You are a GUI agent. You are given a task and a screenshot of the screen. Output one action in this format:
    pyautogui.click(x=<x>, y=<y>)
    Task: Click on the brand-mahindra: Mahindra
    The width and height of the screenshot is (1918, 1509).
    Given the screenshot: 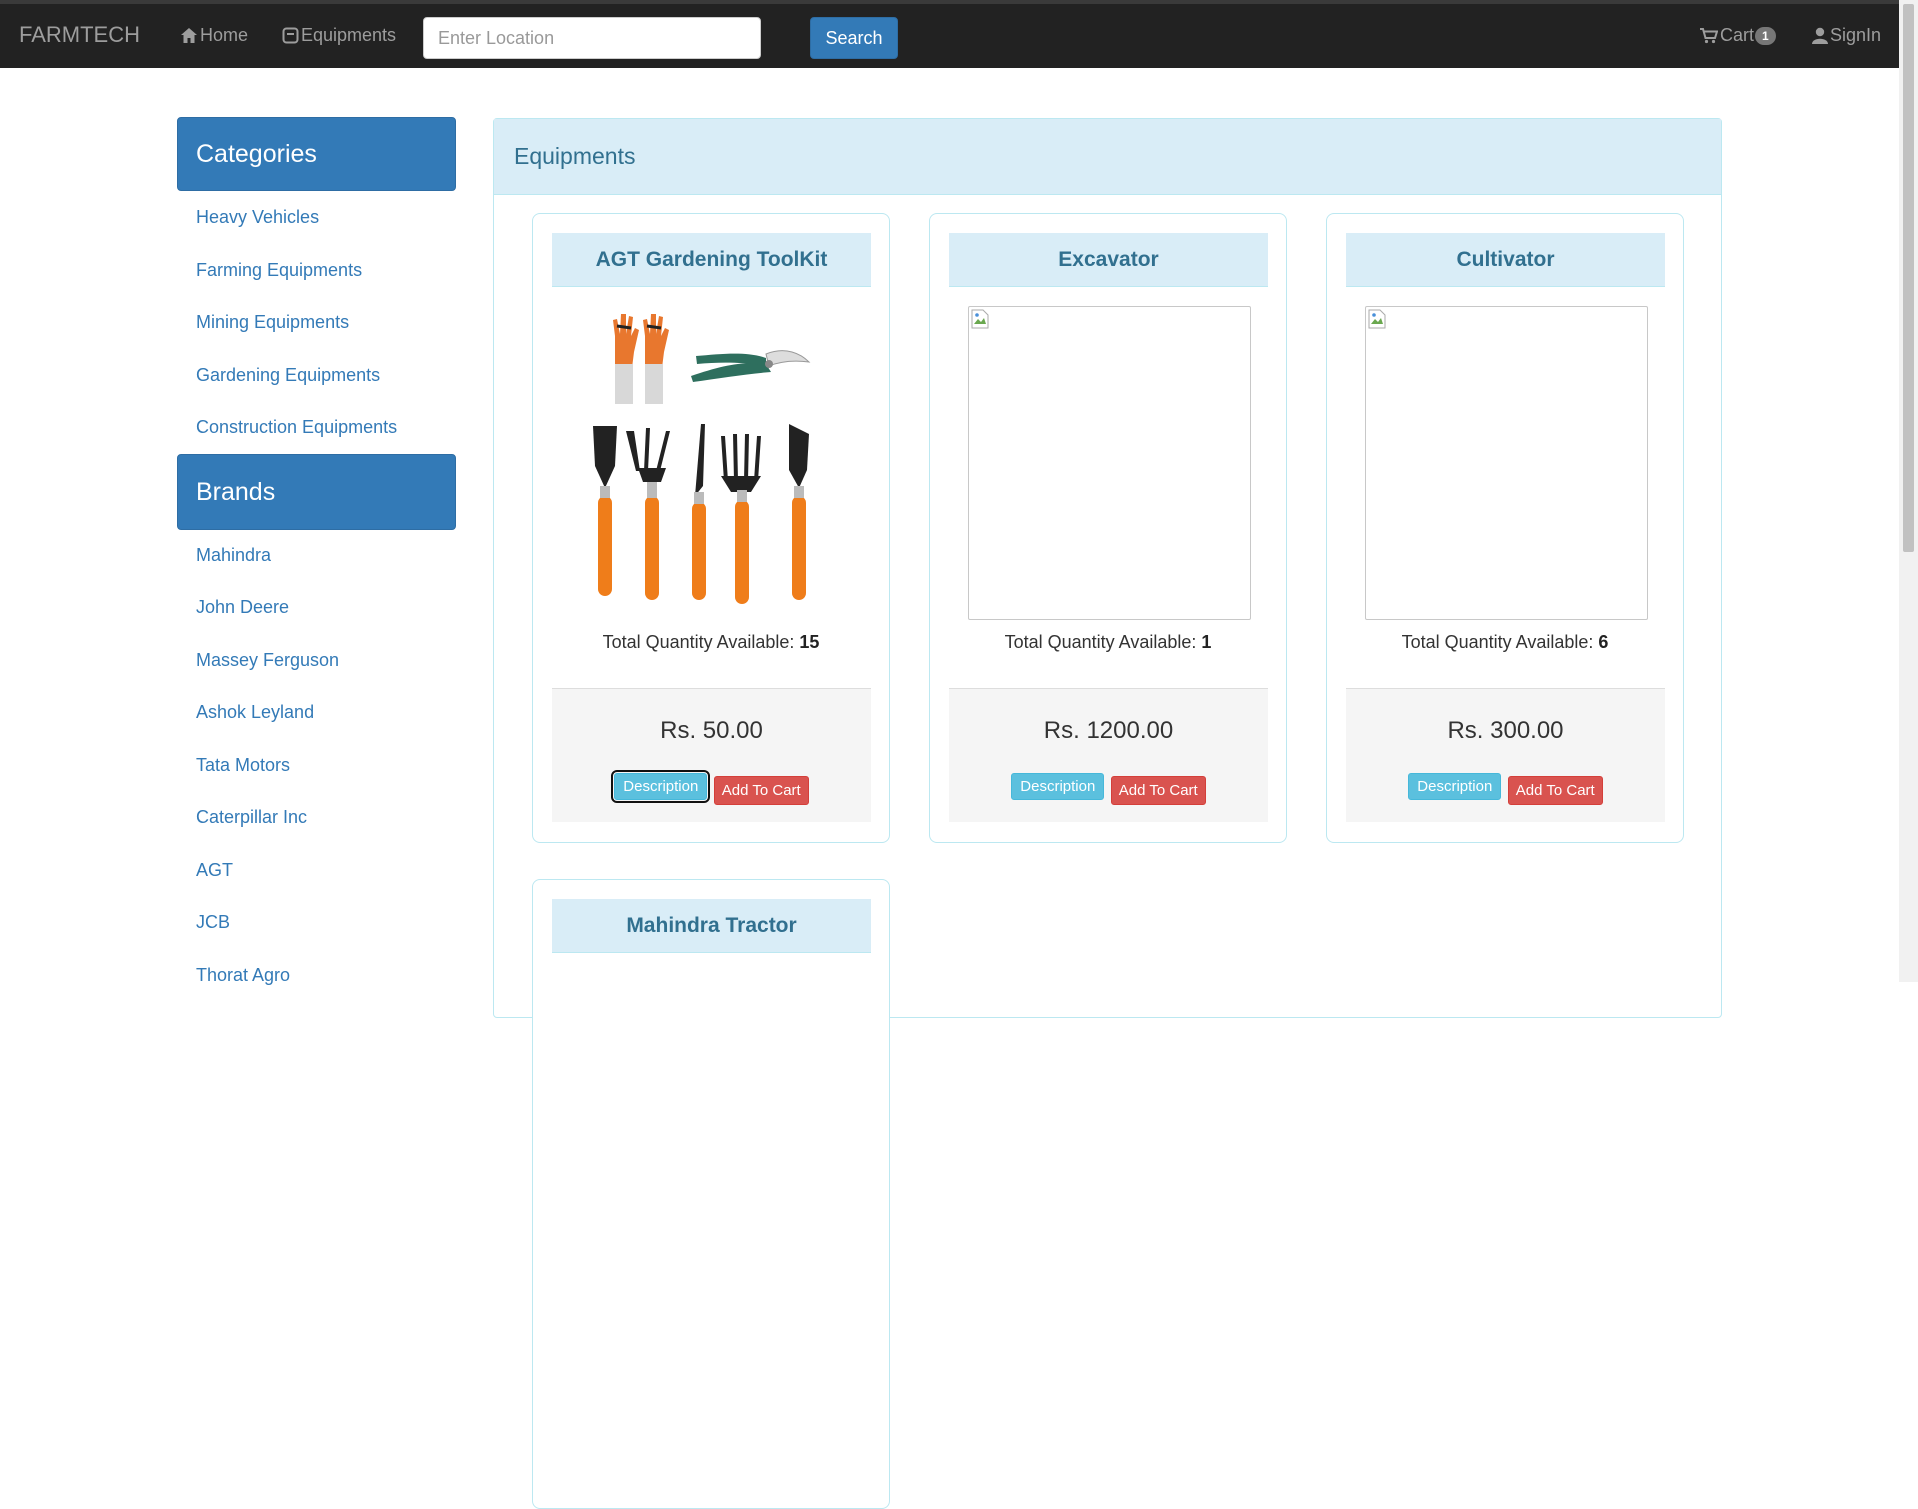 What is the action you would take?
    pyautogui.click(x=233, y=555)
    